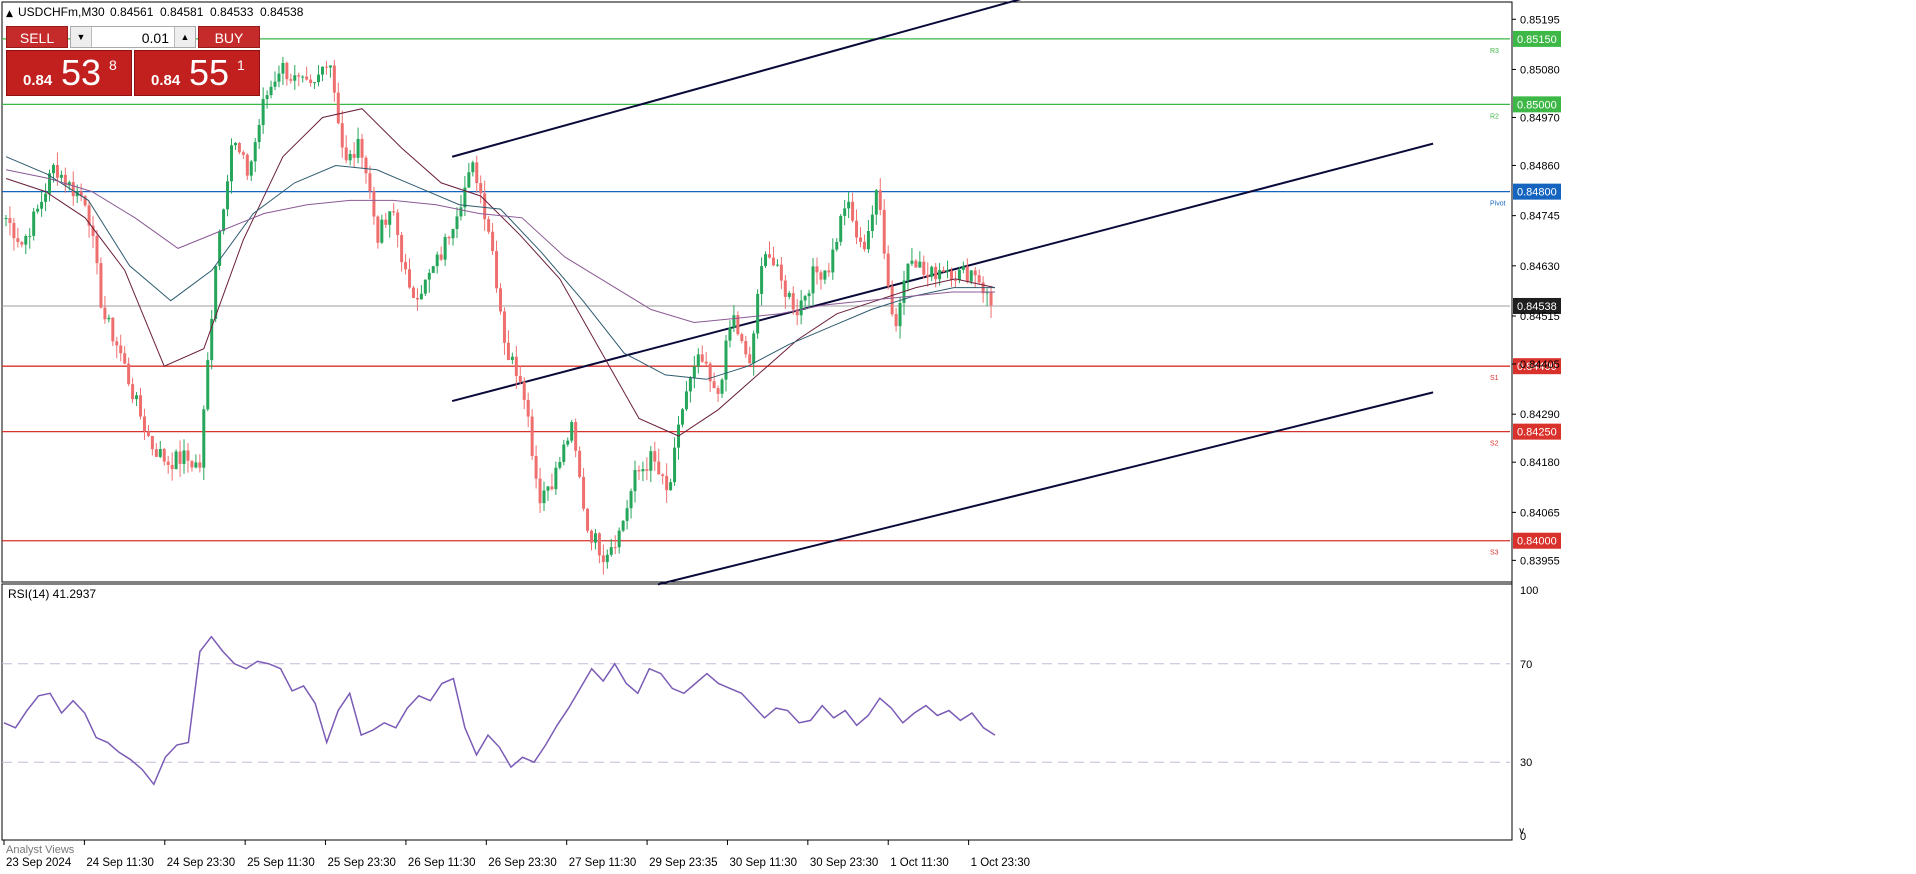  What do you see at coordinates (40, 850) in the screenshot?
I see `analyst-views-tab: Analyst Views` at bounding box center [40, 850].